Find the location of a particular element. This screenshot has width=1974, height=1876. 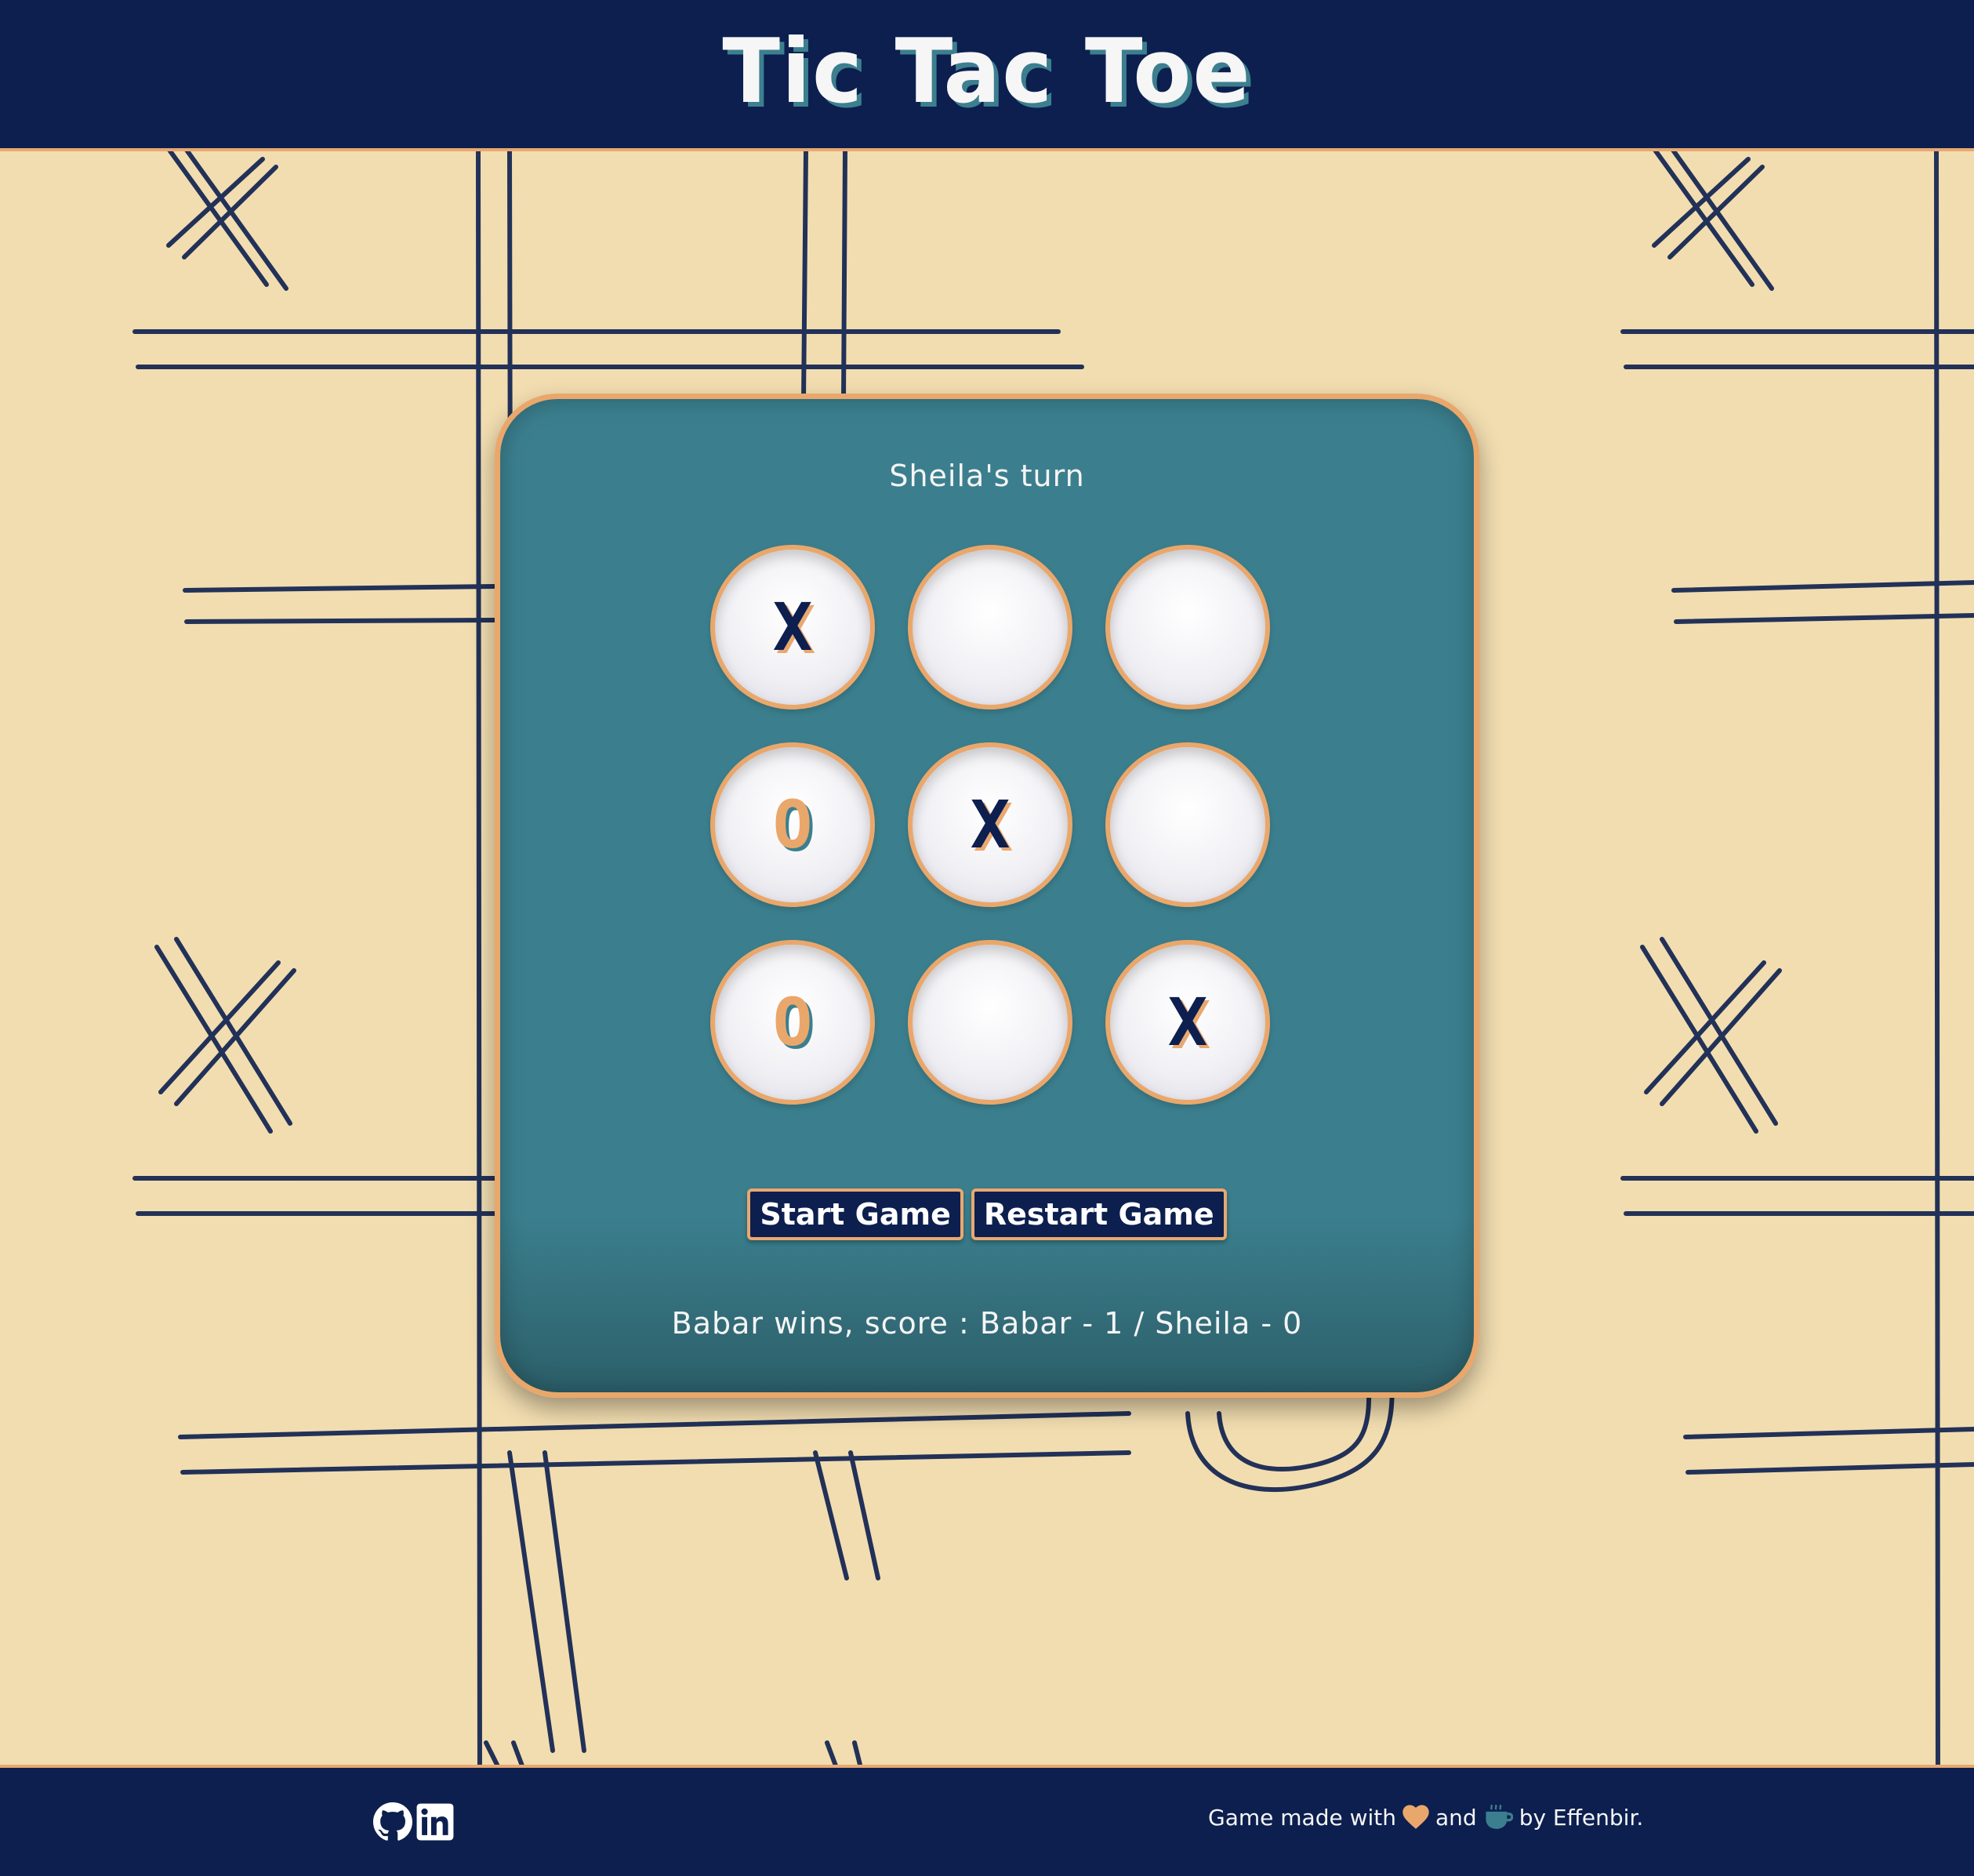

page-title: Tic Tac Toe is located at coordinates (987, 72).